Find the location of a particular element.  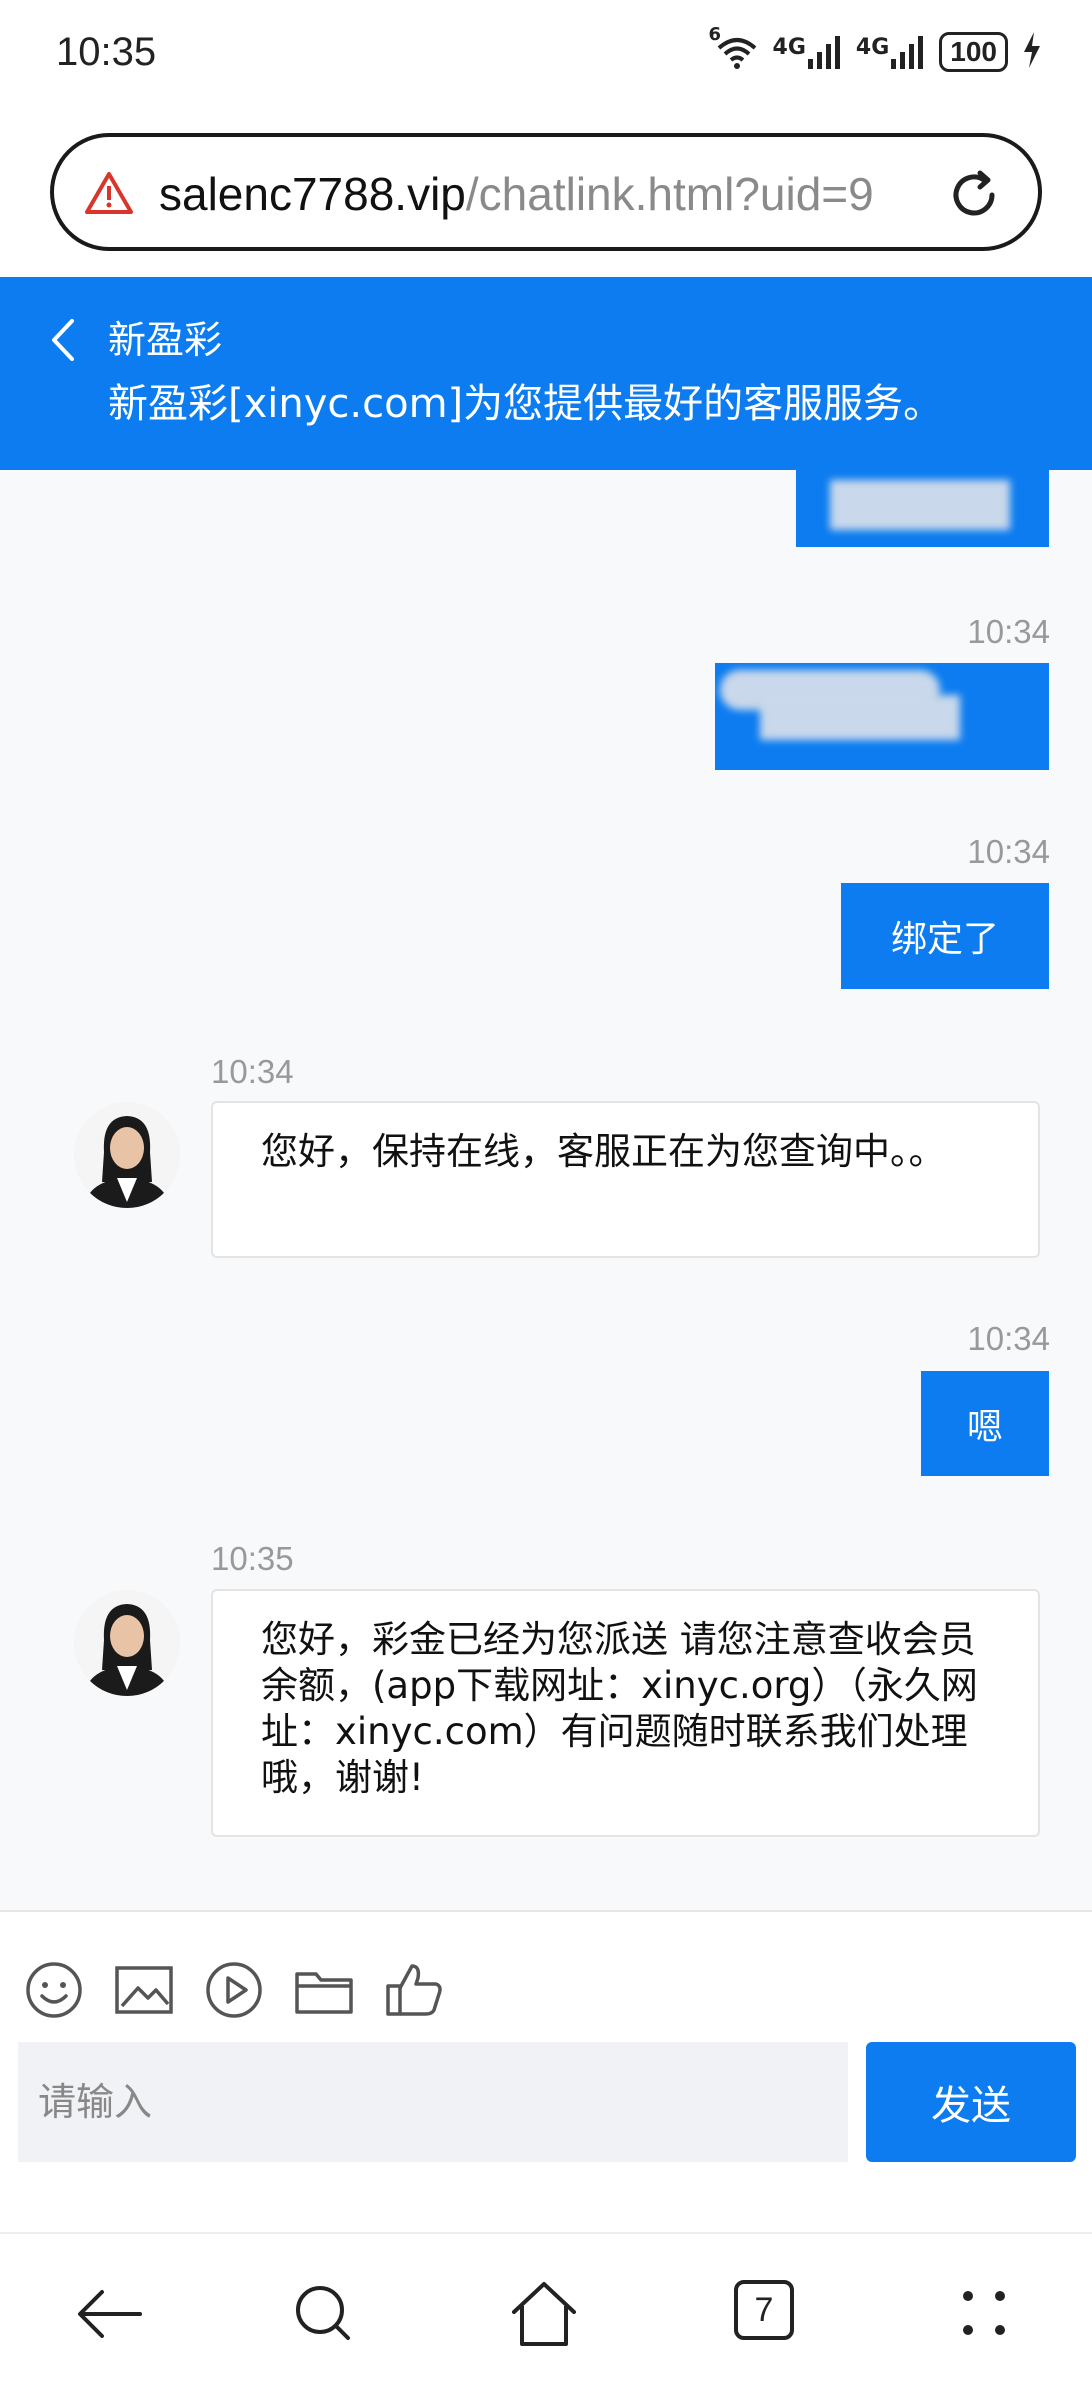

signal-icon-1: 4G is located at coordinates (807, 52).